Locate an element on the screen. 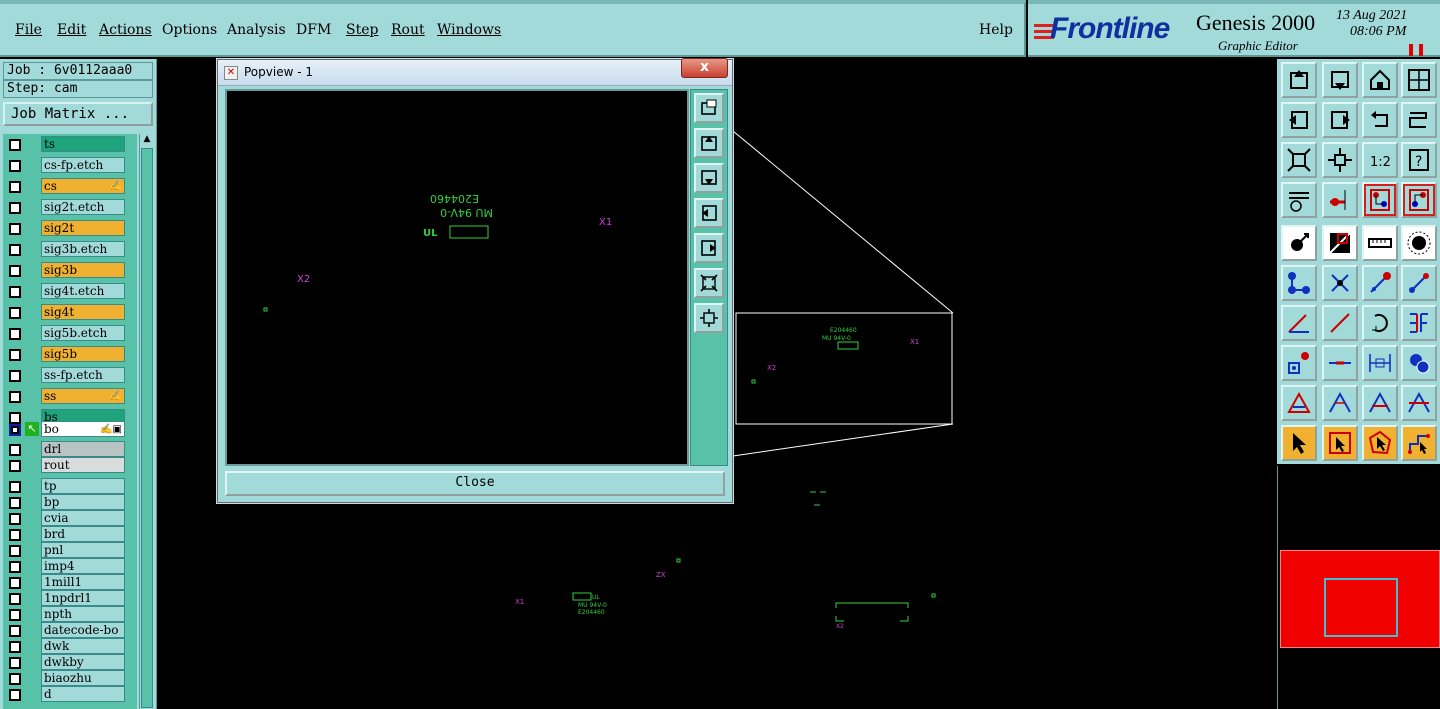 Image resolution: width=1440 pixels, height=709 pixels. page-left-button is located at coordinates (709, 213).